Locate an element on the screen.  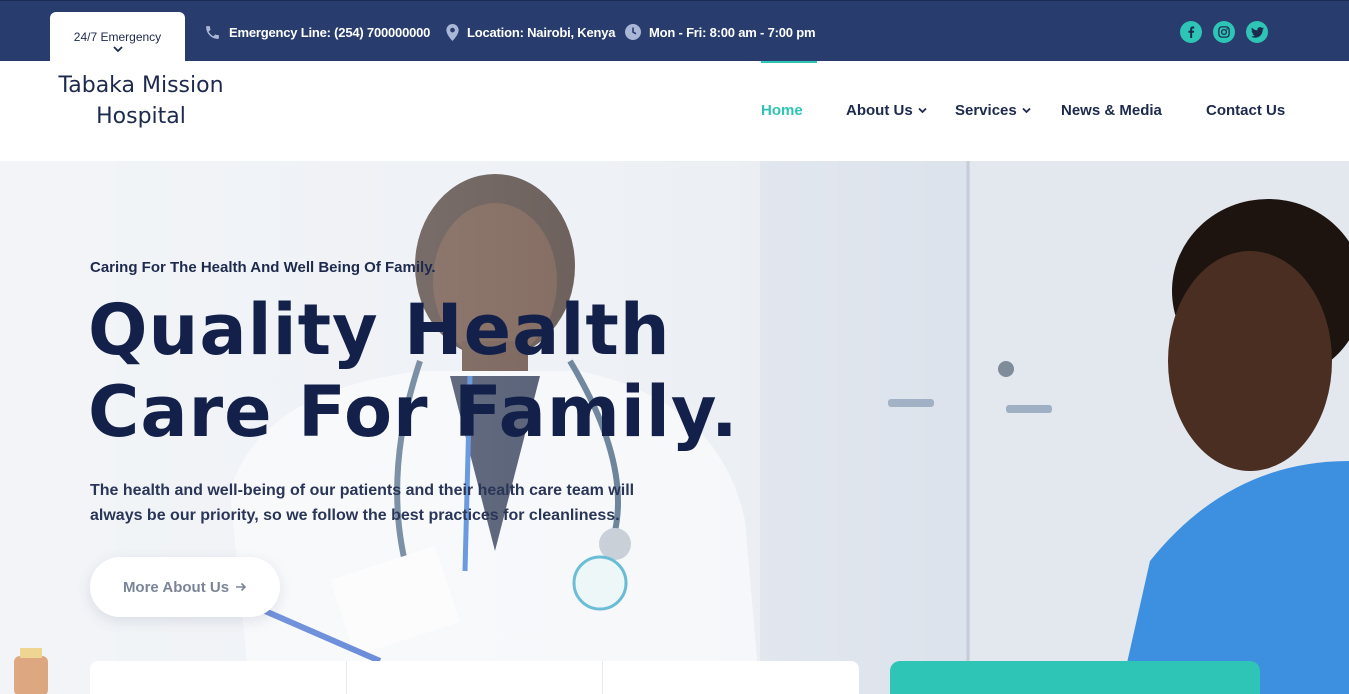
twitter-icon is located at coordinates (1257, 32).